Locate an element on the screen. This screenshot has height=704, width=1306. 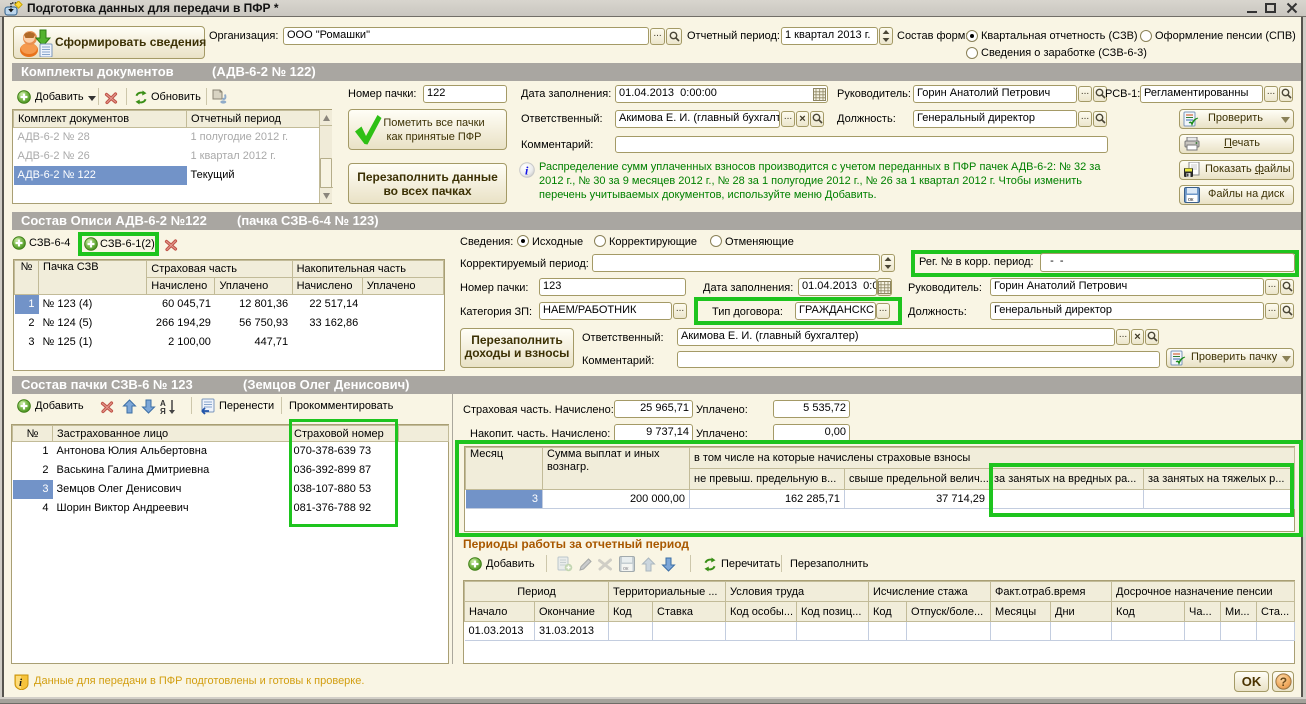
svg-text: Я is located at coordinates (163, 411).